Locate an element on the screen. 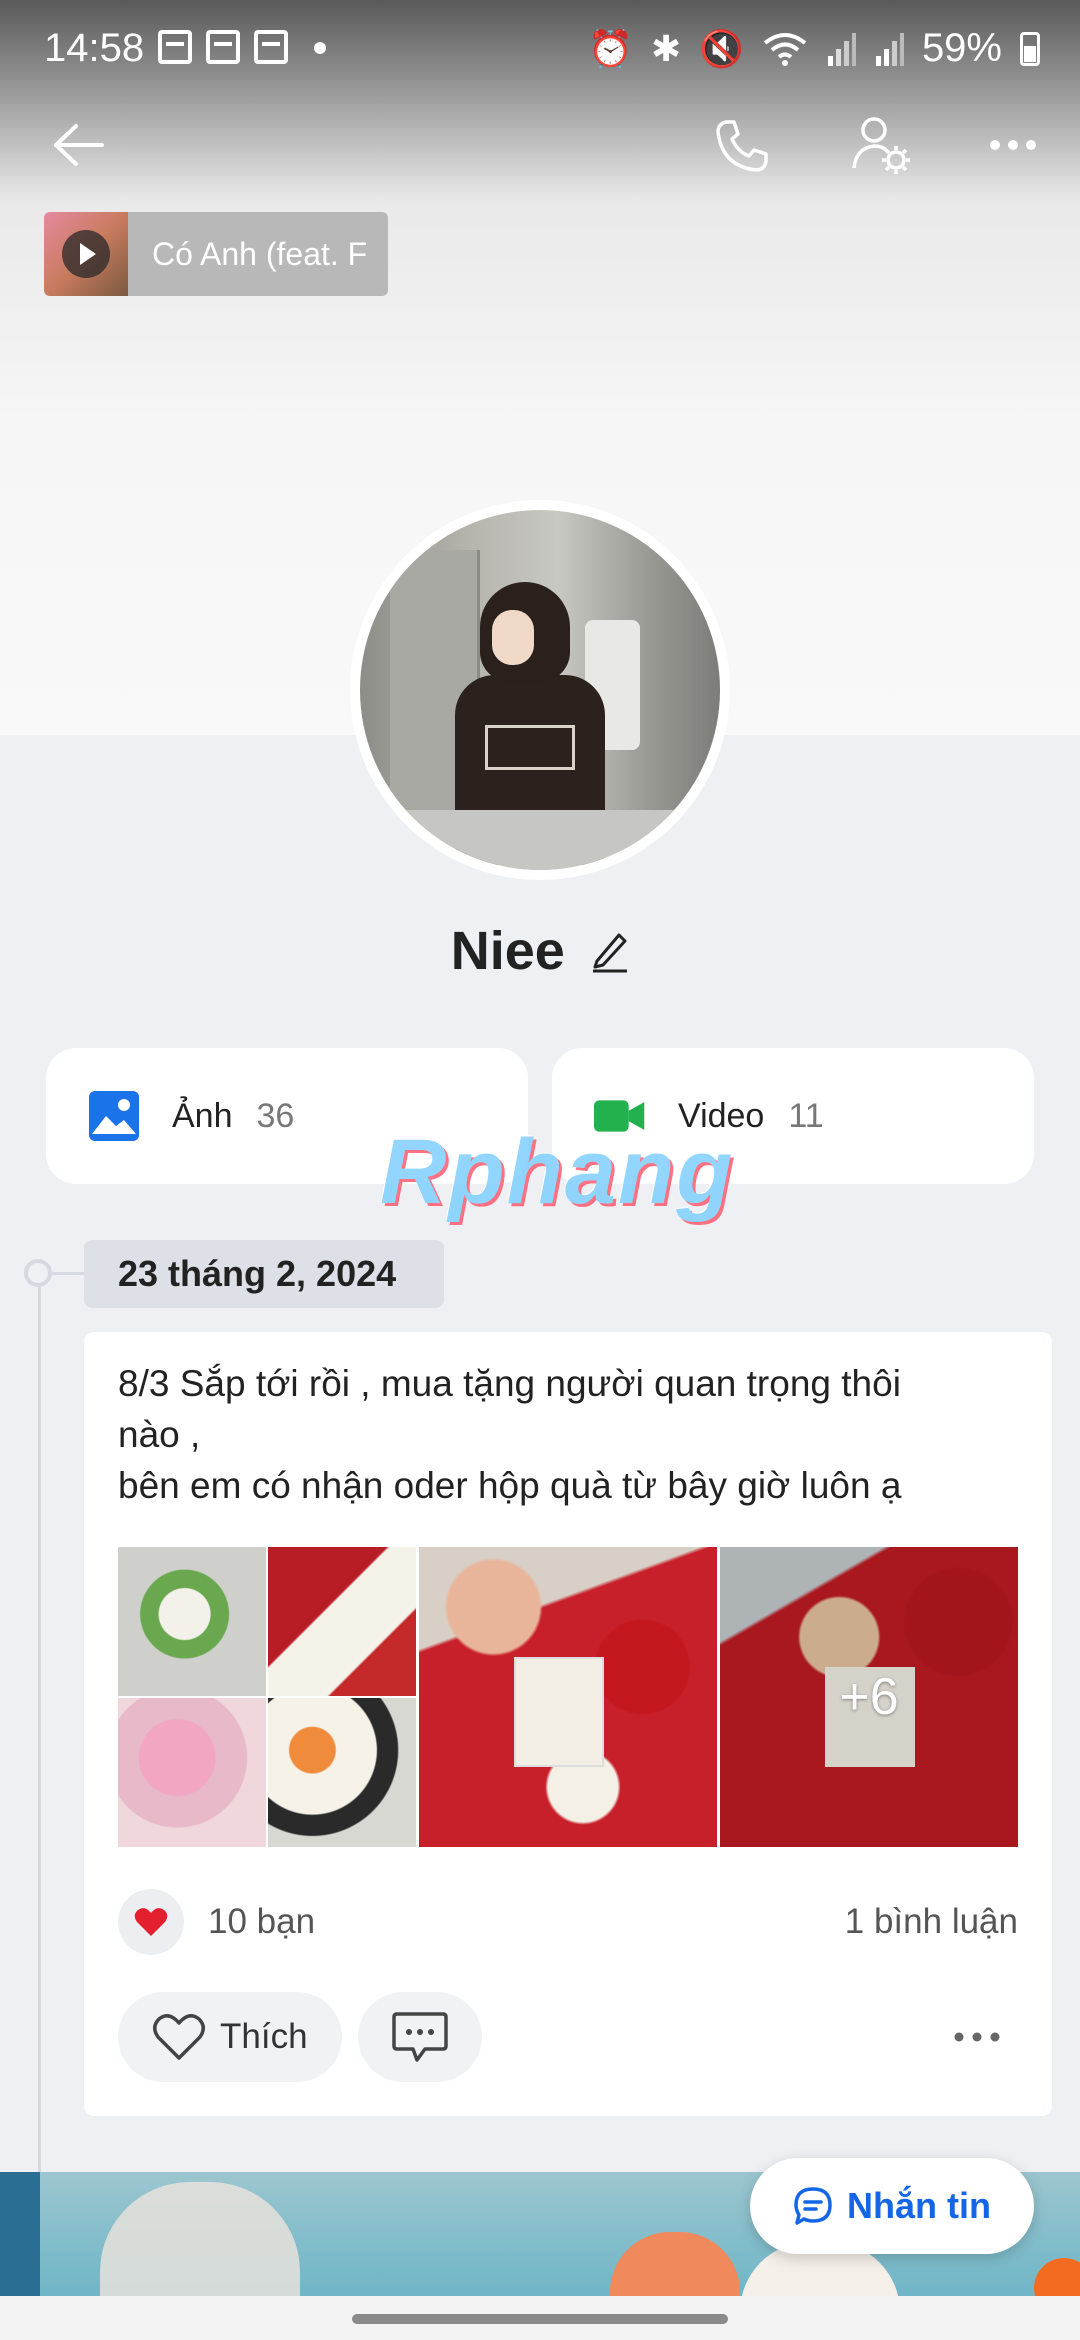  videos-count: 11 is located at coordinates (806, 1115).